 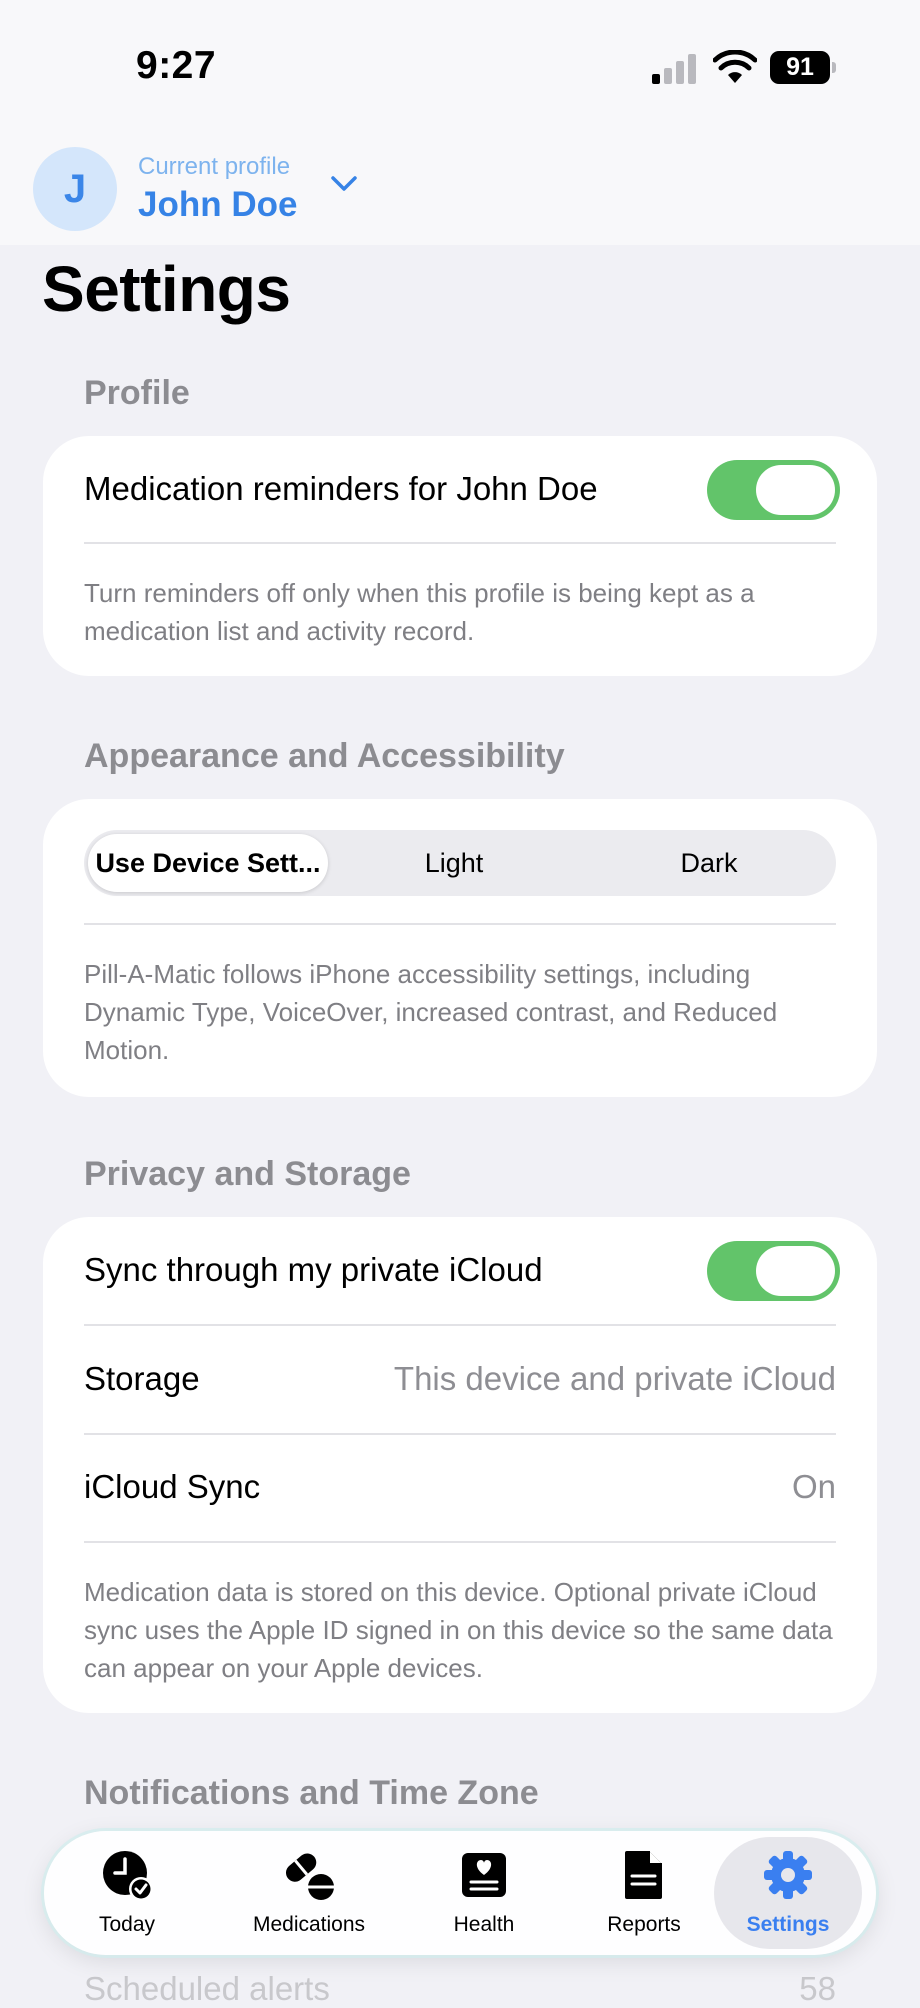 What do you see at coordinates (309, 1876) in the screenshot?
I see `pills-icon` at bounding box center [309, 1876].